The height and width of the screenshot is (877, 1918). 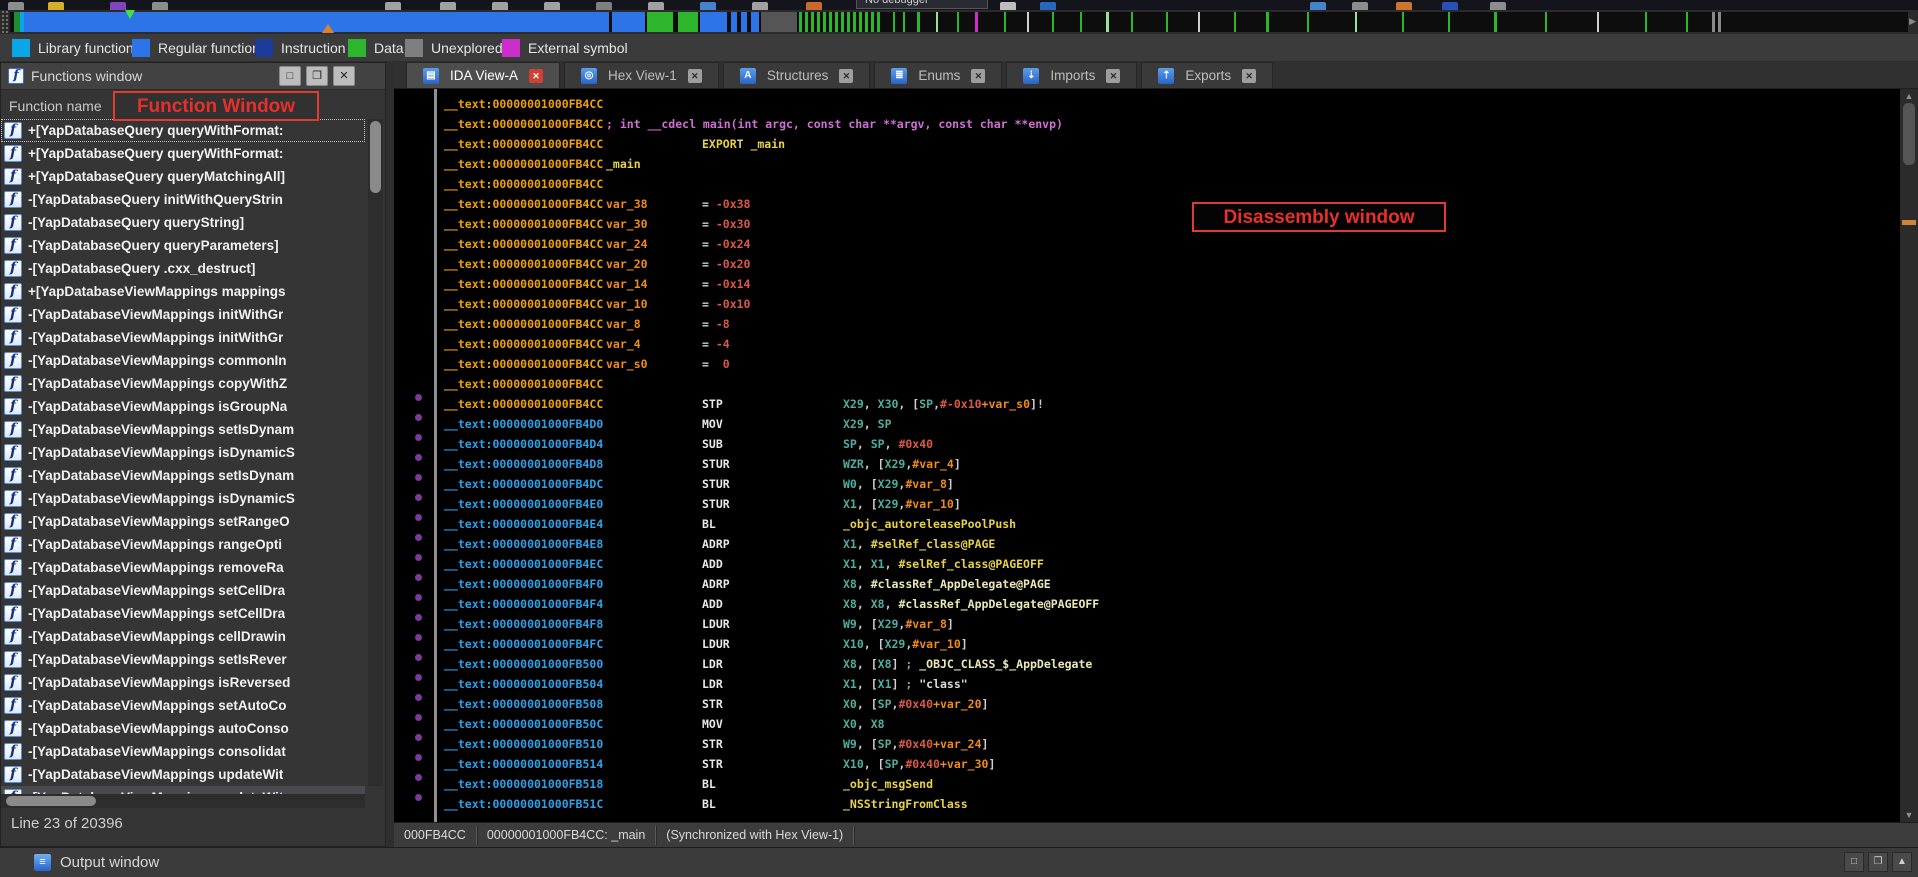 I want to click on nav-address-track, so click(x=959, y=21).